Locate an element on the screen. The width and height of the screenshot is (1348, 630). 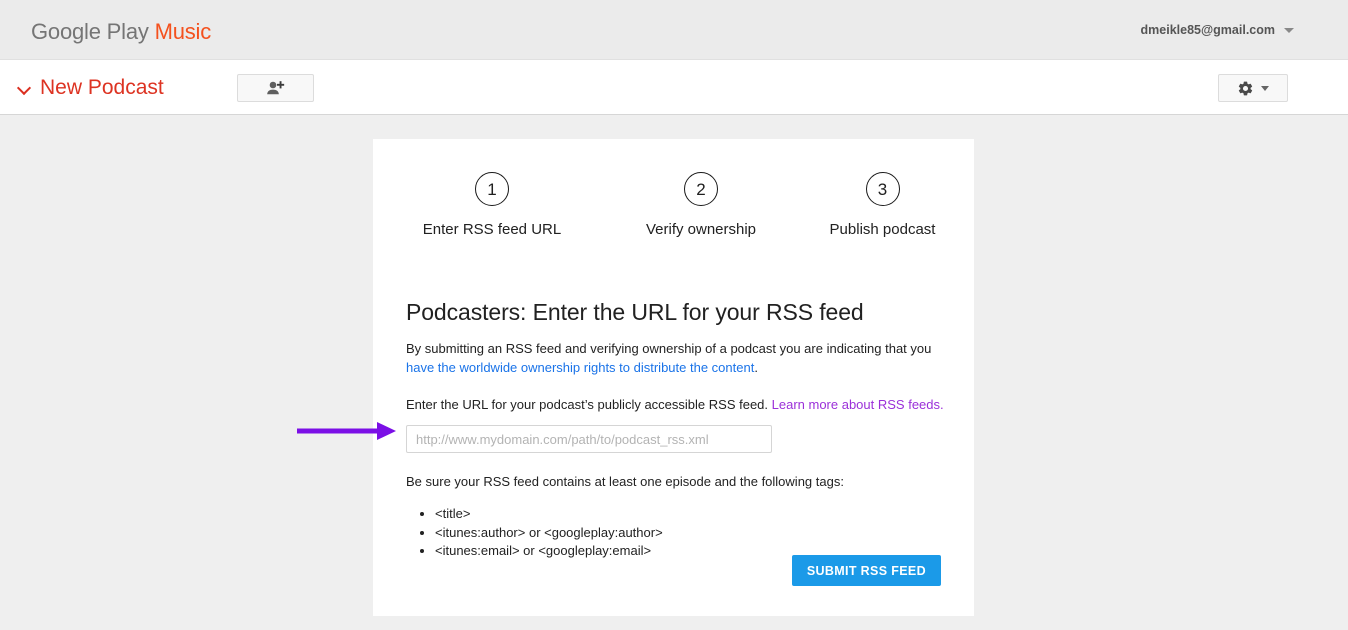
brand-music-text: Music is located at coordinates (183, 31).